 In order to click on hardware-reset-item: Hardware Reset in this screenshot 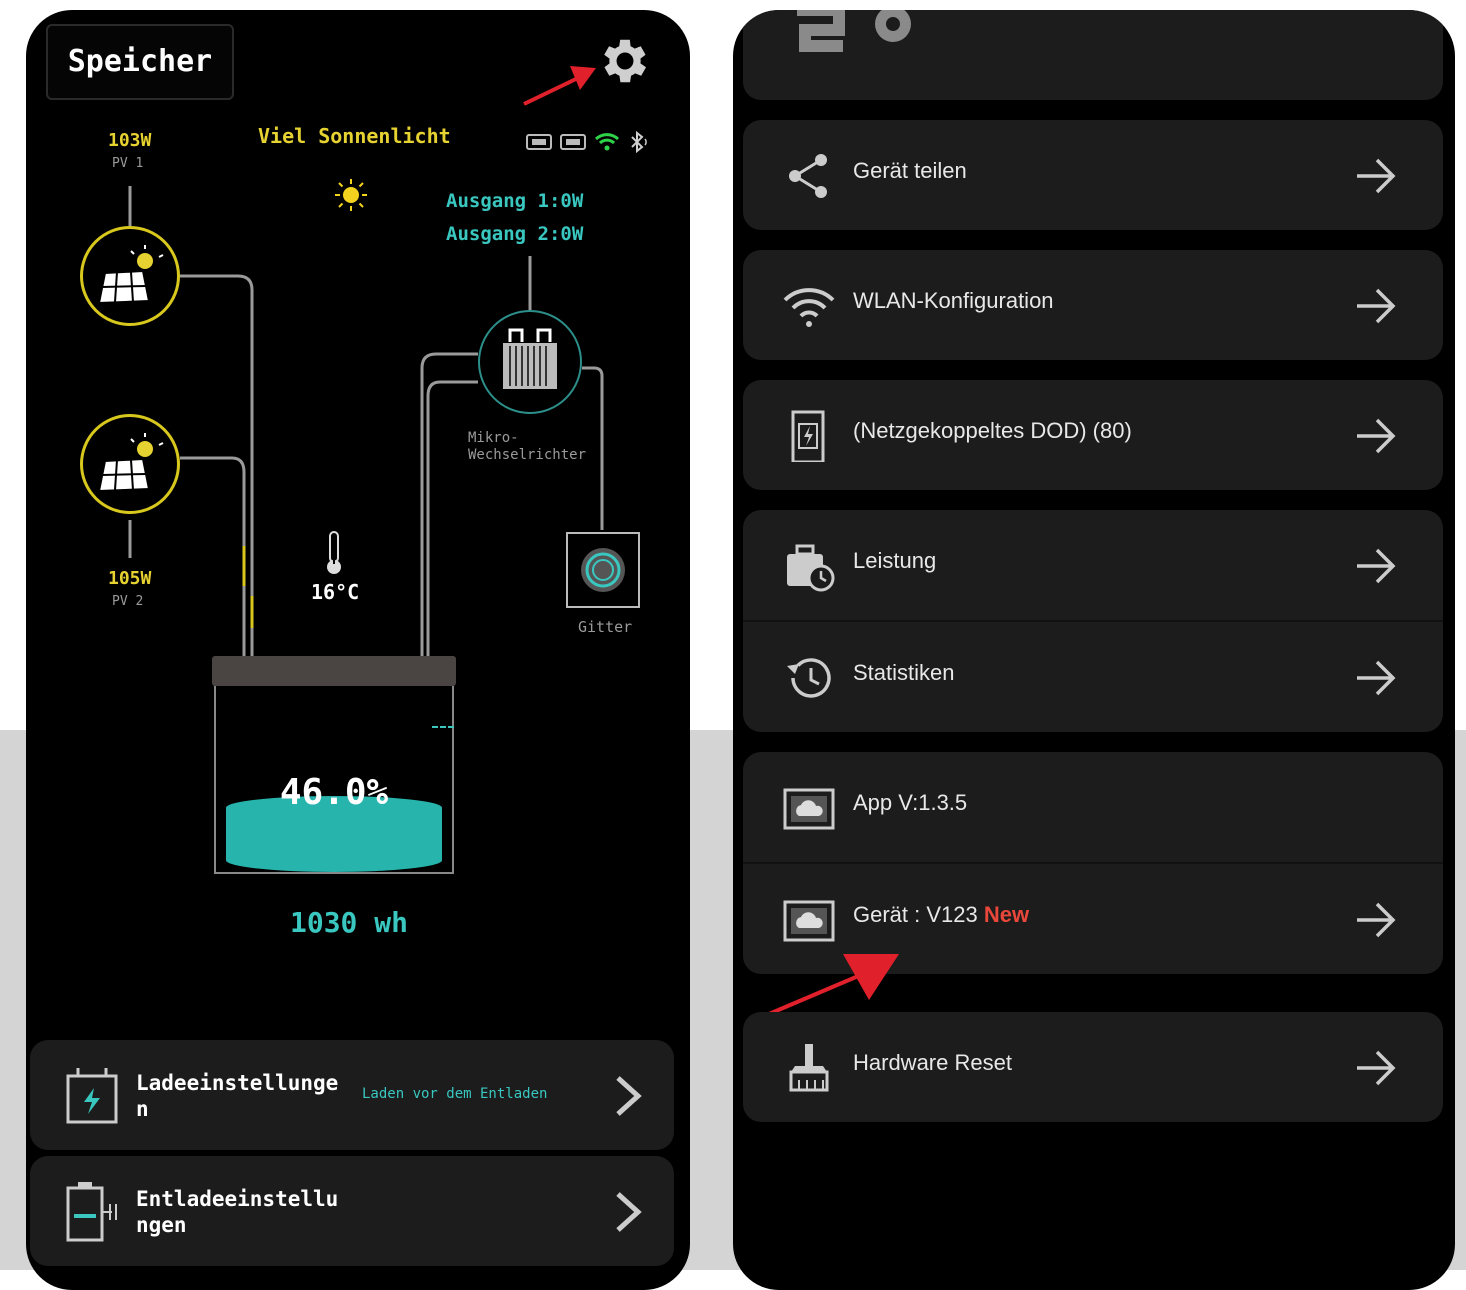, I will do `click(1093, 1067)`.